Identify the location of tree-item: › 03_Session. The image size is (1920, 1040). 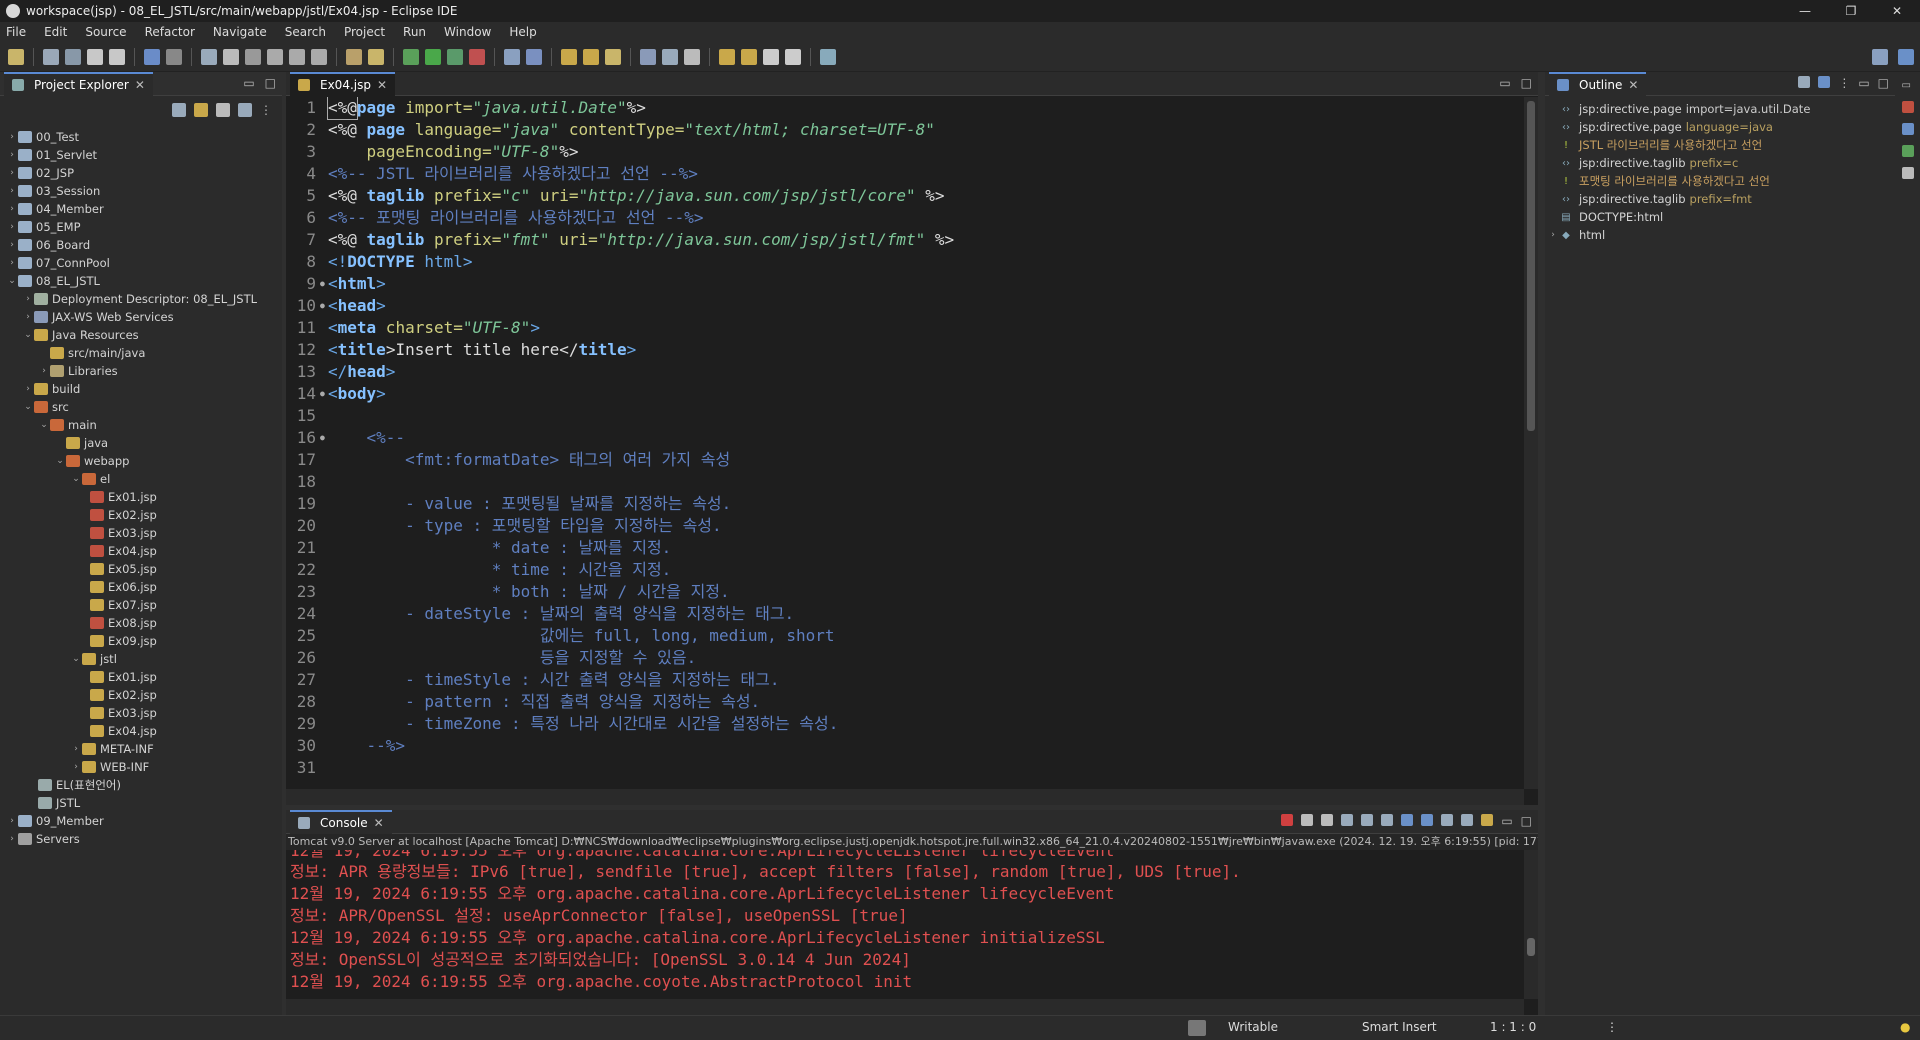
(141, 191).